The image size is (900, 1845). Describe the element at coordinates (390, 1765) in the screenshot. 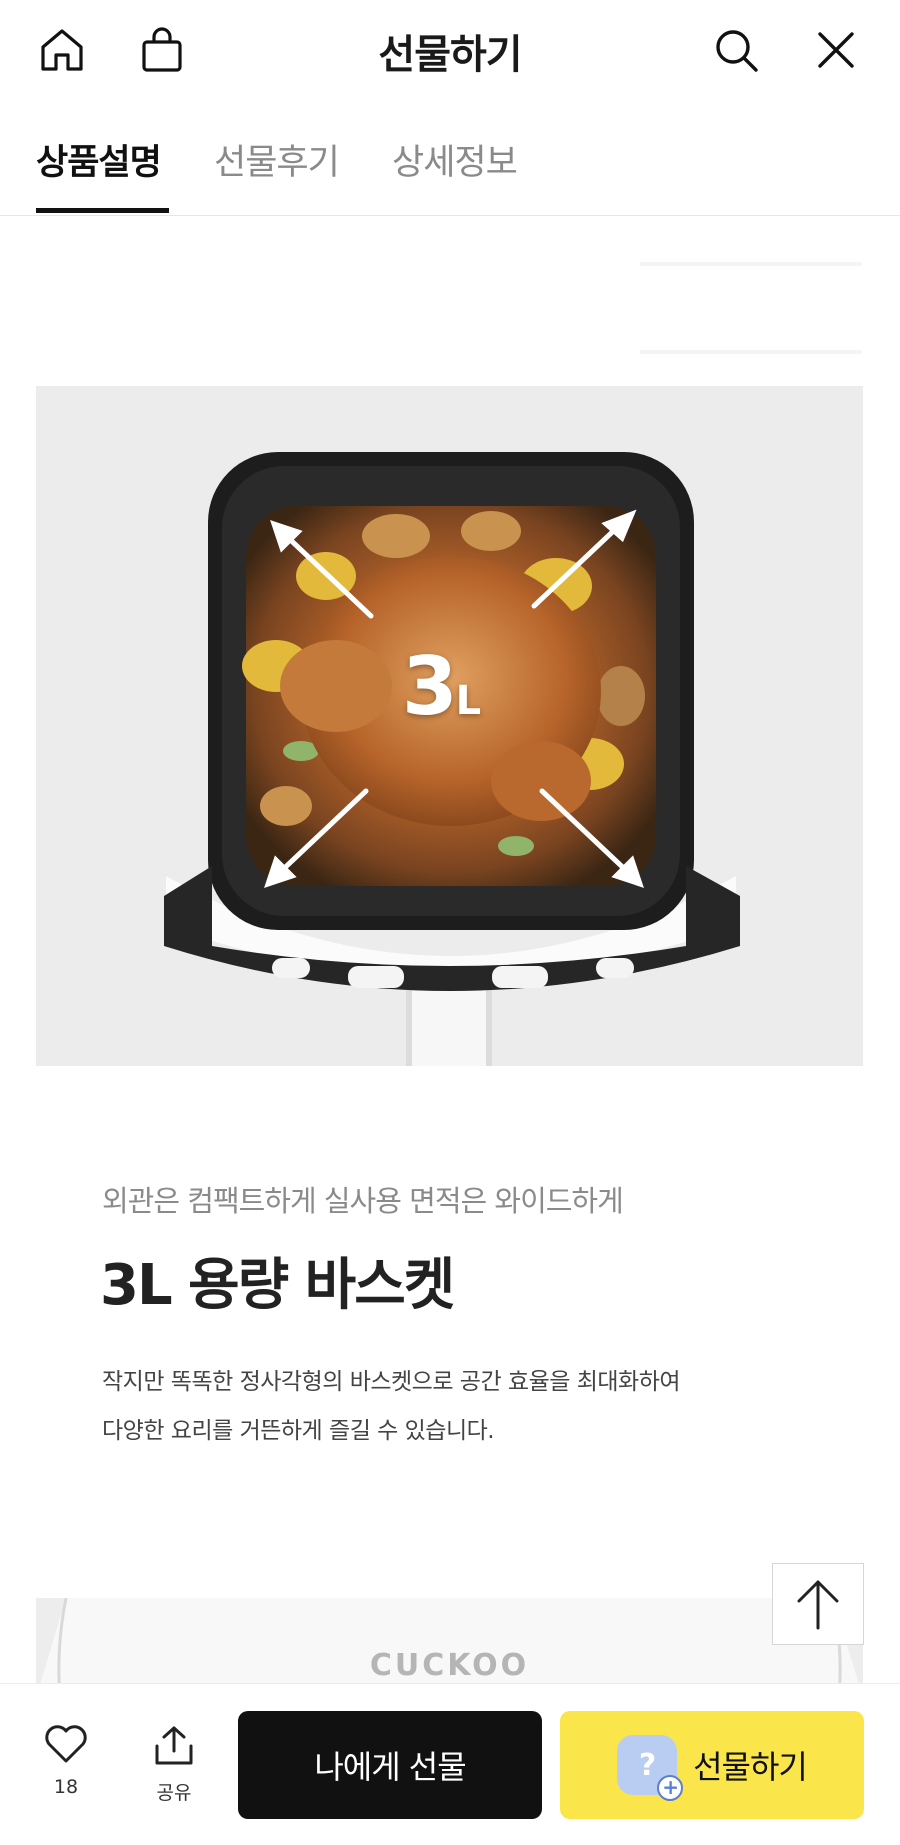

I see `gift-to-self-button: 나에게 선물` at that location.